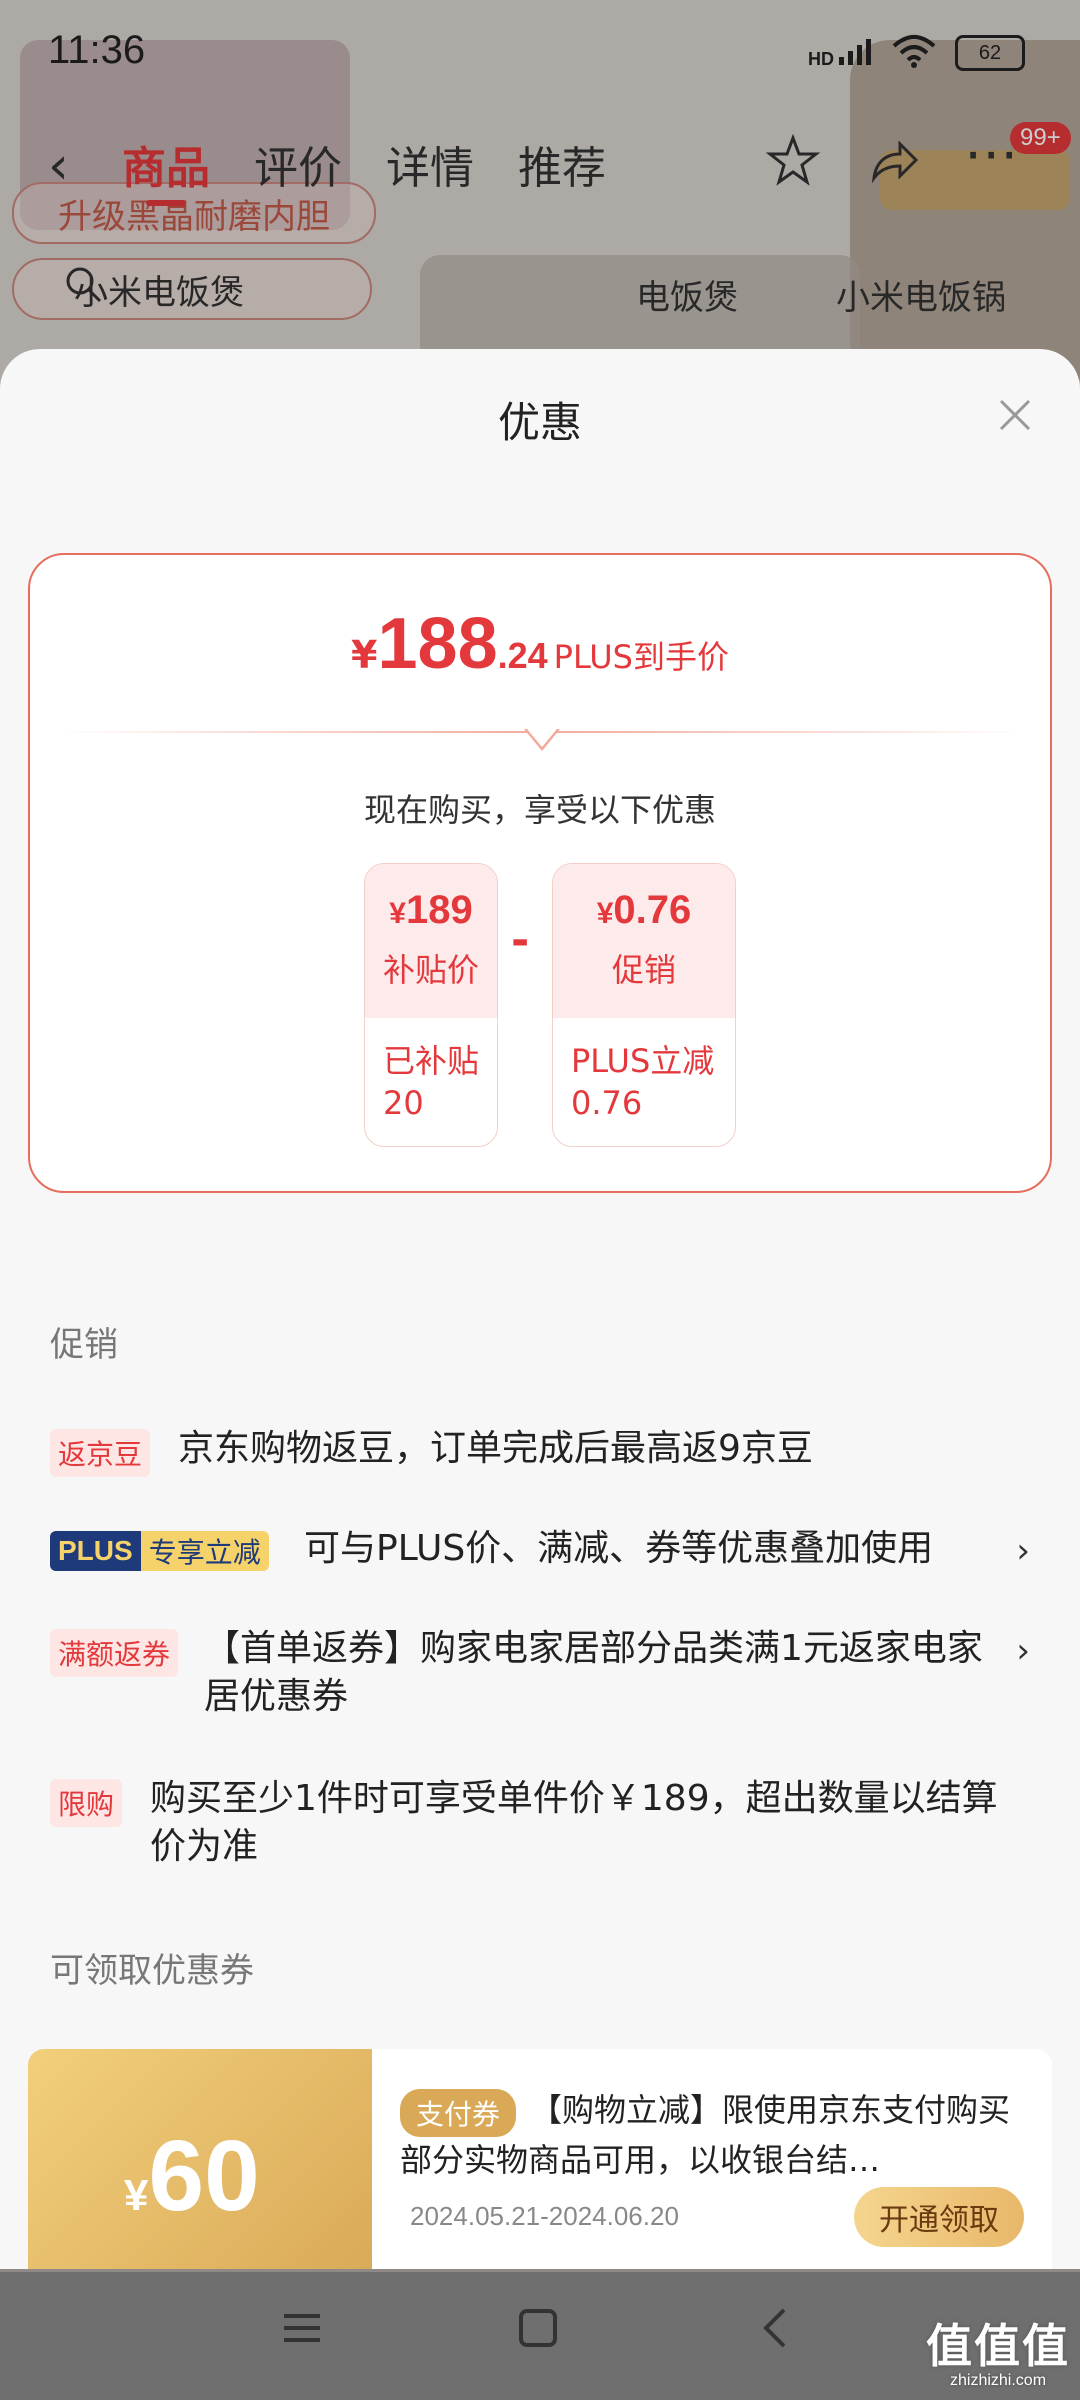 This screenshot has width=1080, height=2400. What do you see at coordinates (776, 2331) in the screenshot?
I see `back-nav-icon` at bounding box center [776, 2331].